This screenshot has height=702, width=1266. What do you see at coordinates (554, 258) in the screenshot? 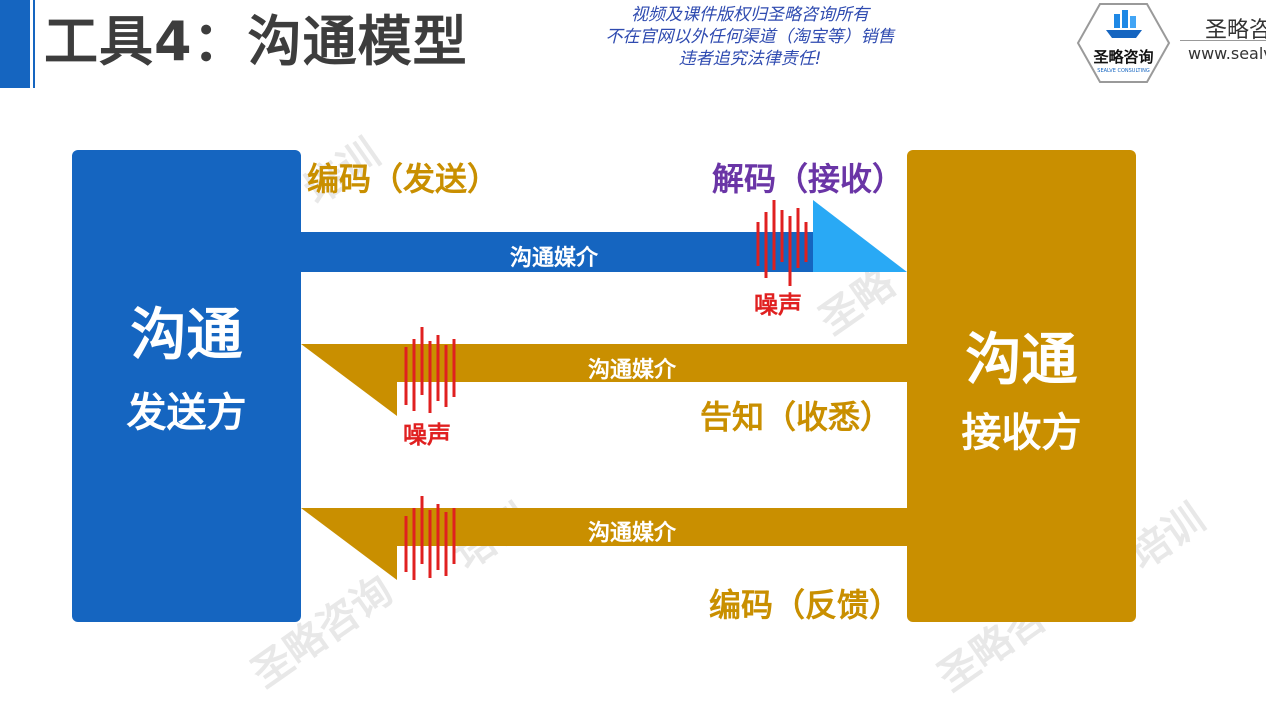
I see `forward-channel-label: 沟通媒介` at bounding box center [554, 258].